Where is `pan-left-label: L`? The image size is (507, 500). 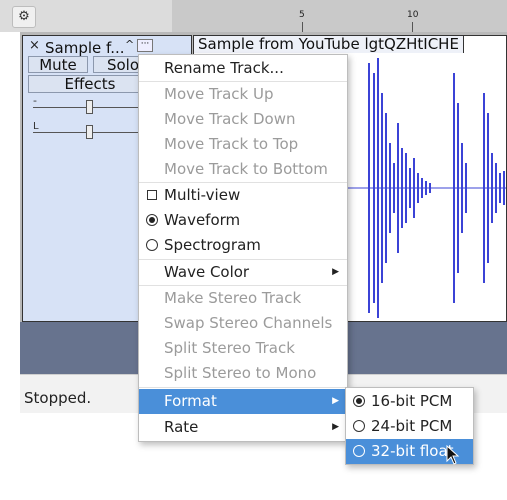 pan-left-label: L is located at coordinates (36, 126).